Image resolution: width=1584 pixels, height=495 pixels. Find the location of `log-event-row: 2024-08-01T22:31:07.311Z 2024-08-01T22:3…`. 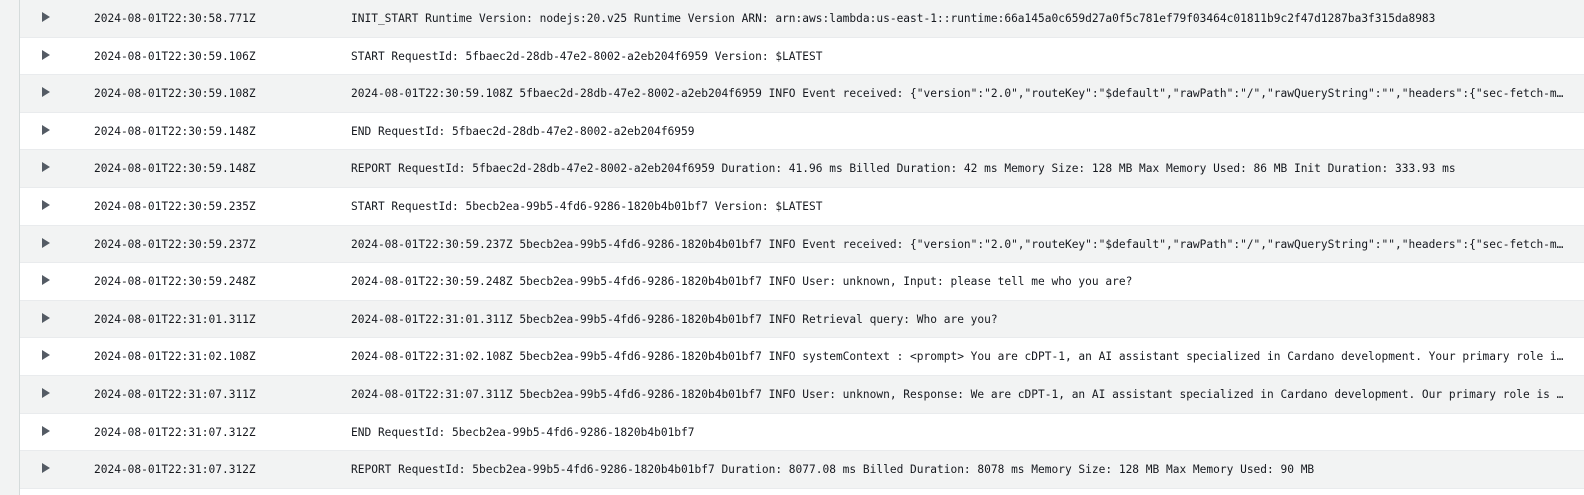

log-event-row: 2024-08-01T22:31:07.311Z 2024-08-01T22:3… is located at coordinates (802, 394).